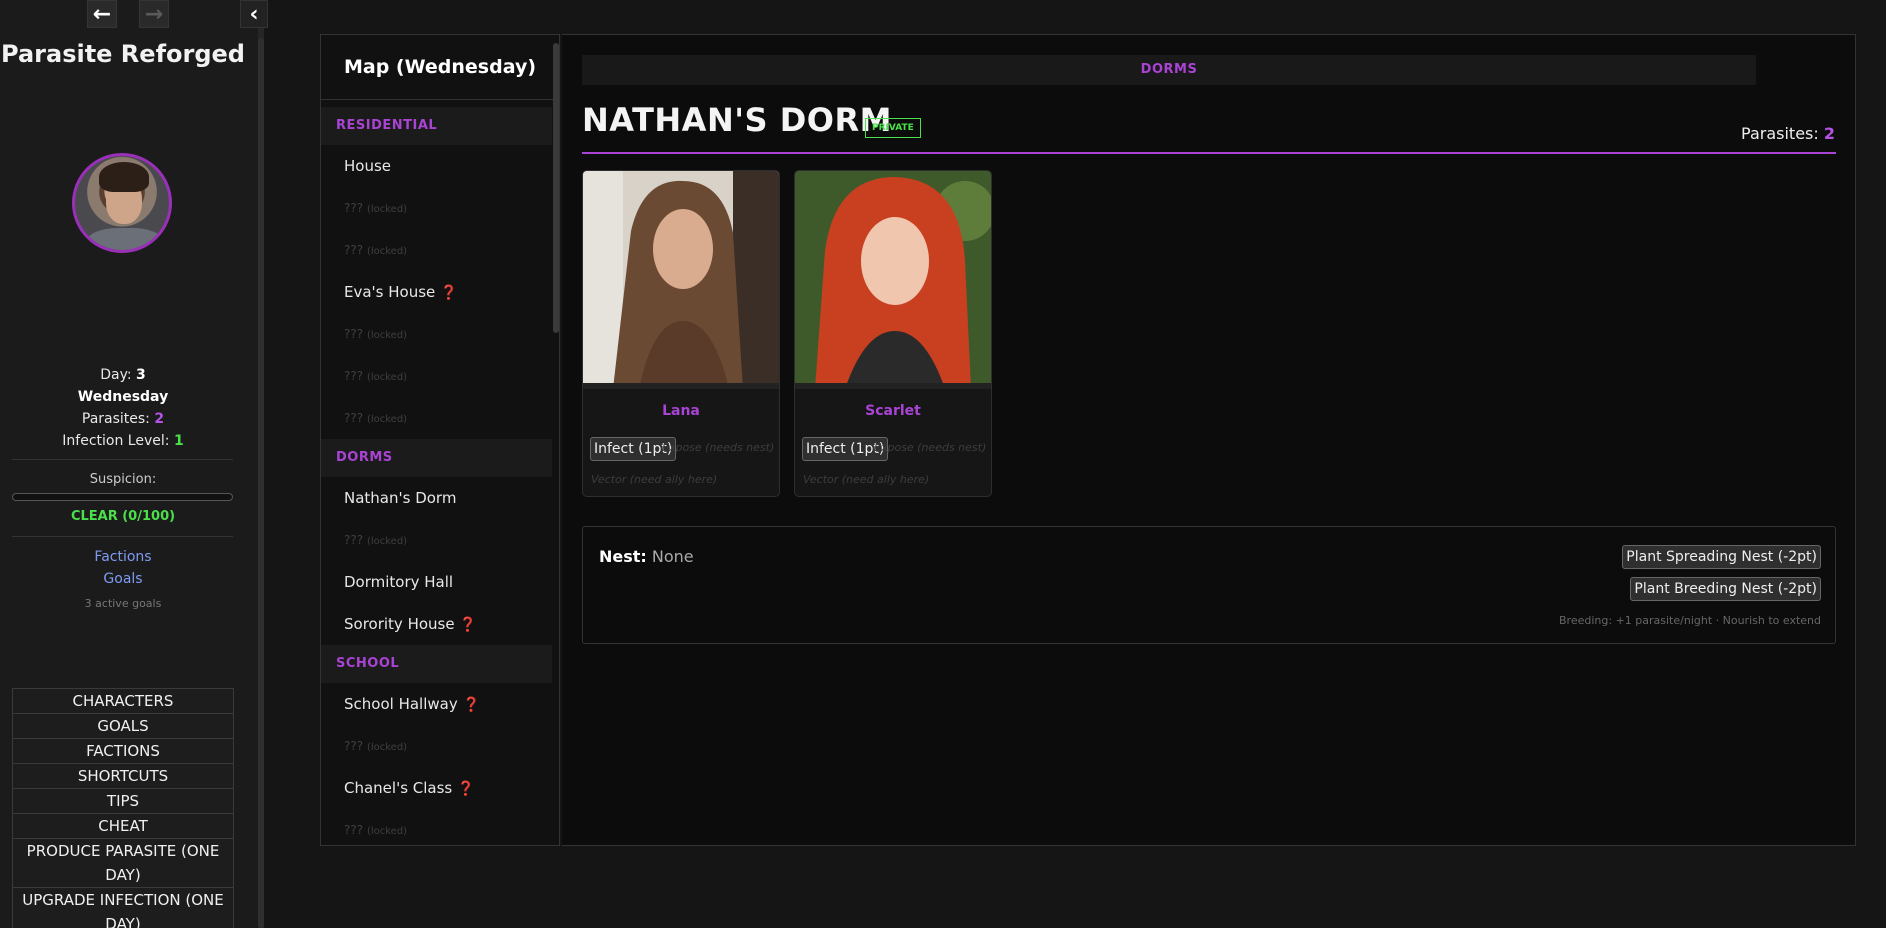 The image size is (1886, 928). I want to click on menu-button-cheat: CHEAT, so click(123, 826).